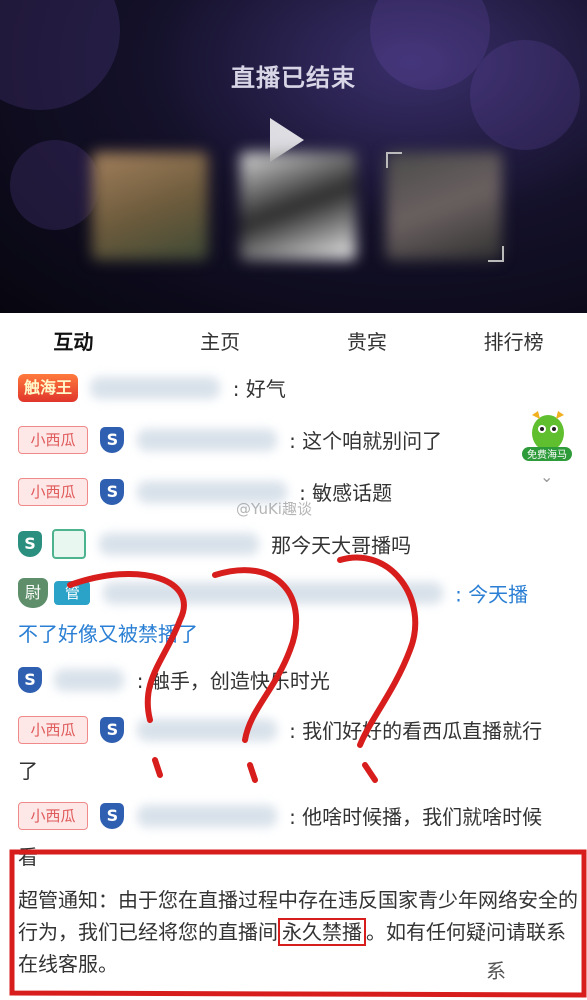  I want to click on message-text-continued: 看, so click(28, 857).